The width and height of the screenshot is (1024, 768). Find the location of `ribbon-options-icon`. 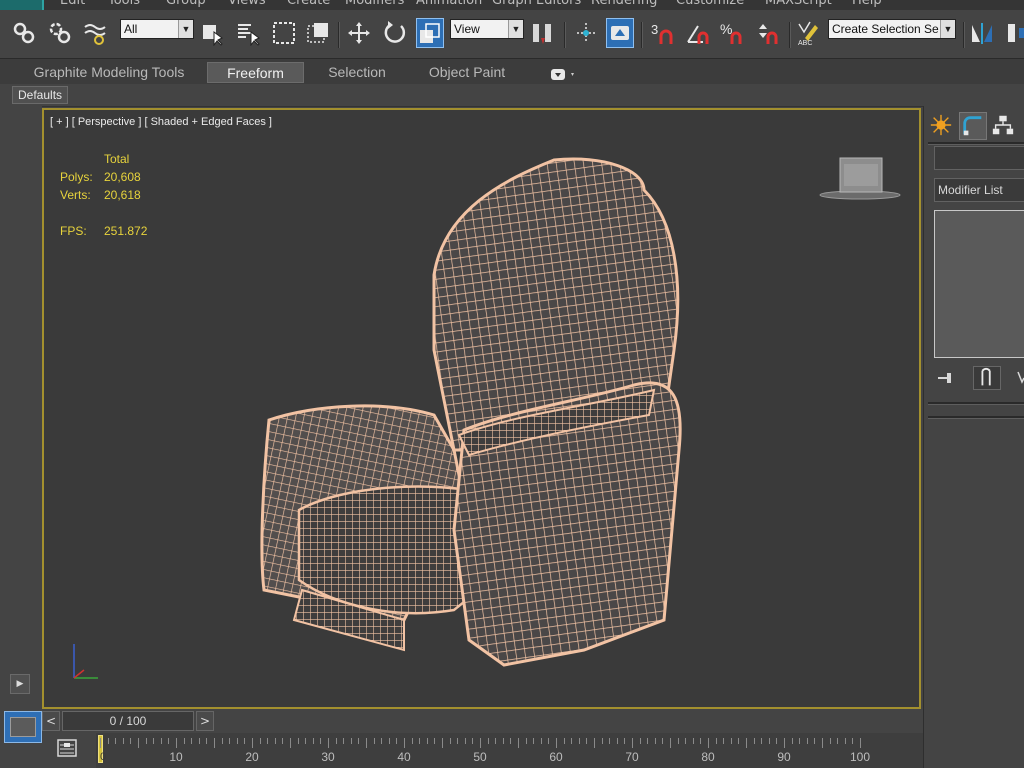

ribbon-options-icon is located at coordinates (564, 73).